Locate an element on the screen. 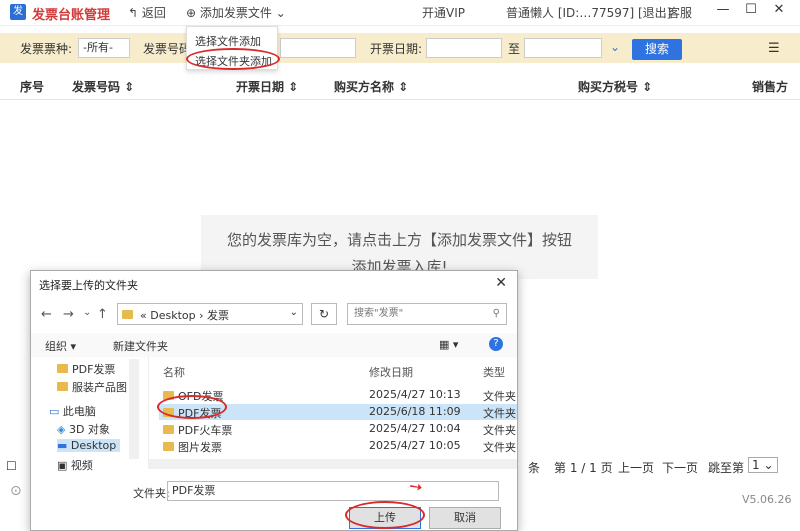  view-icon: ▦ ▾ is located at coordinates (448, 344).